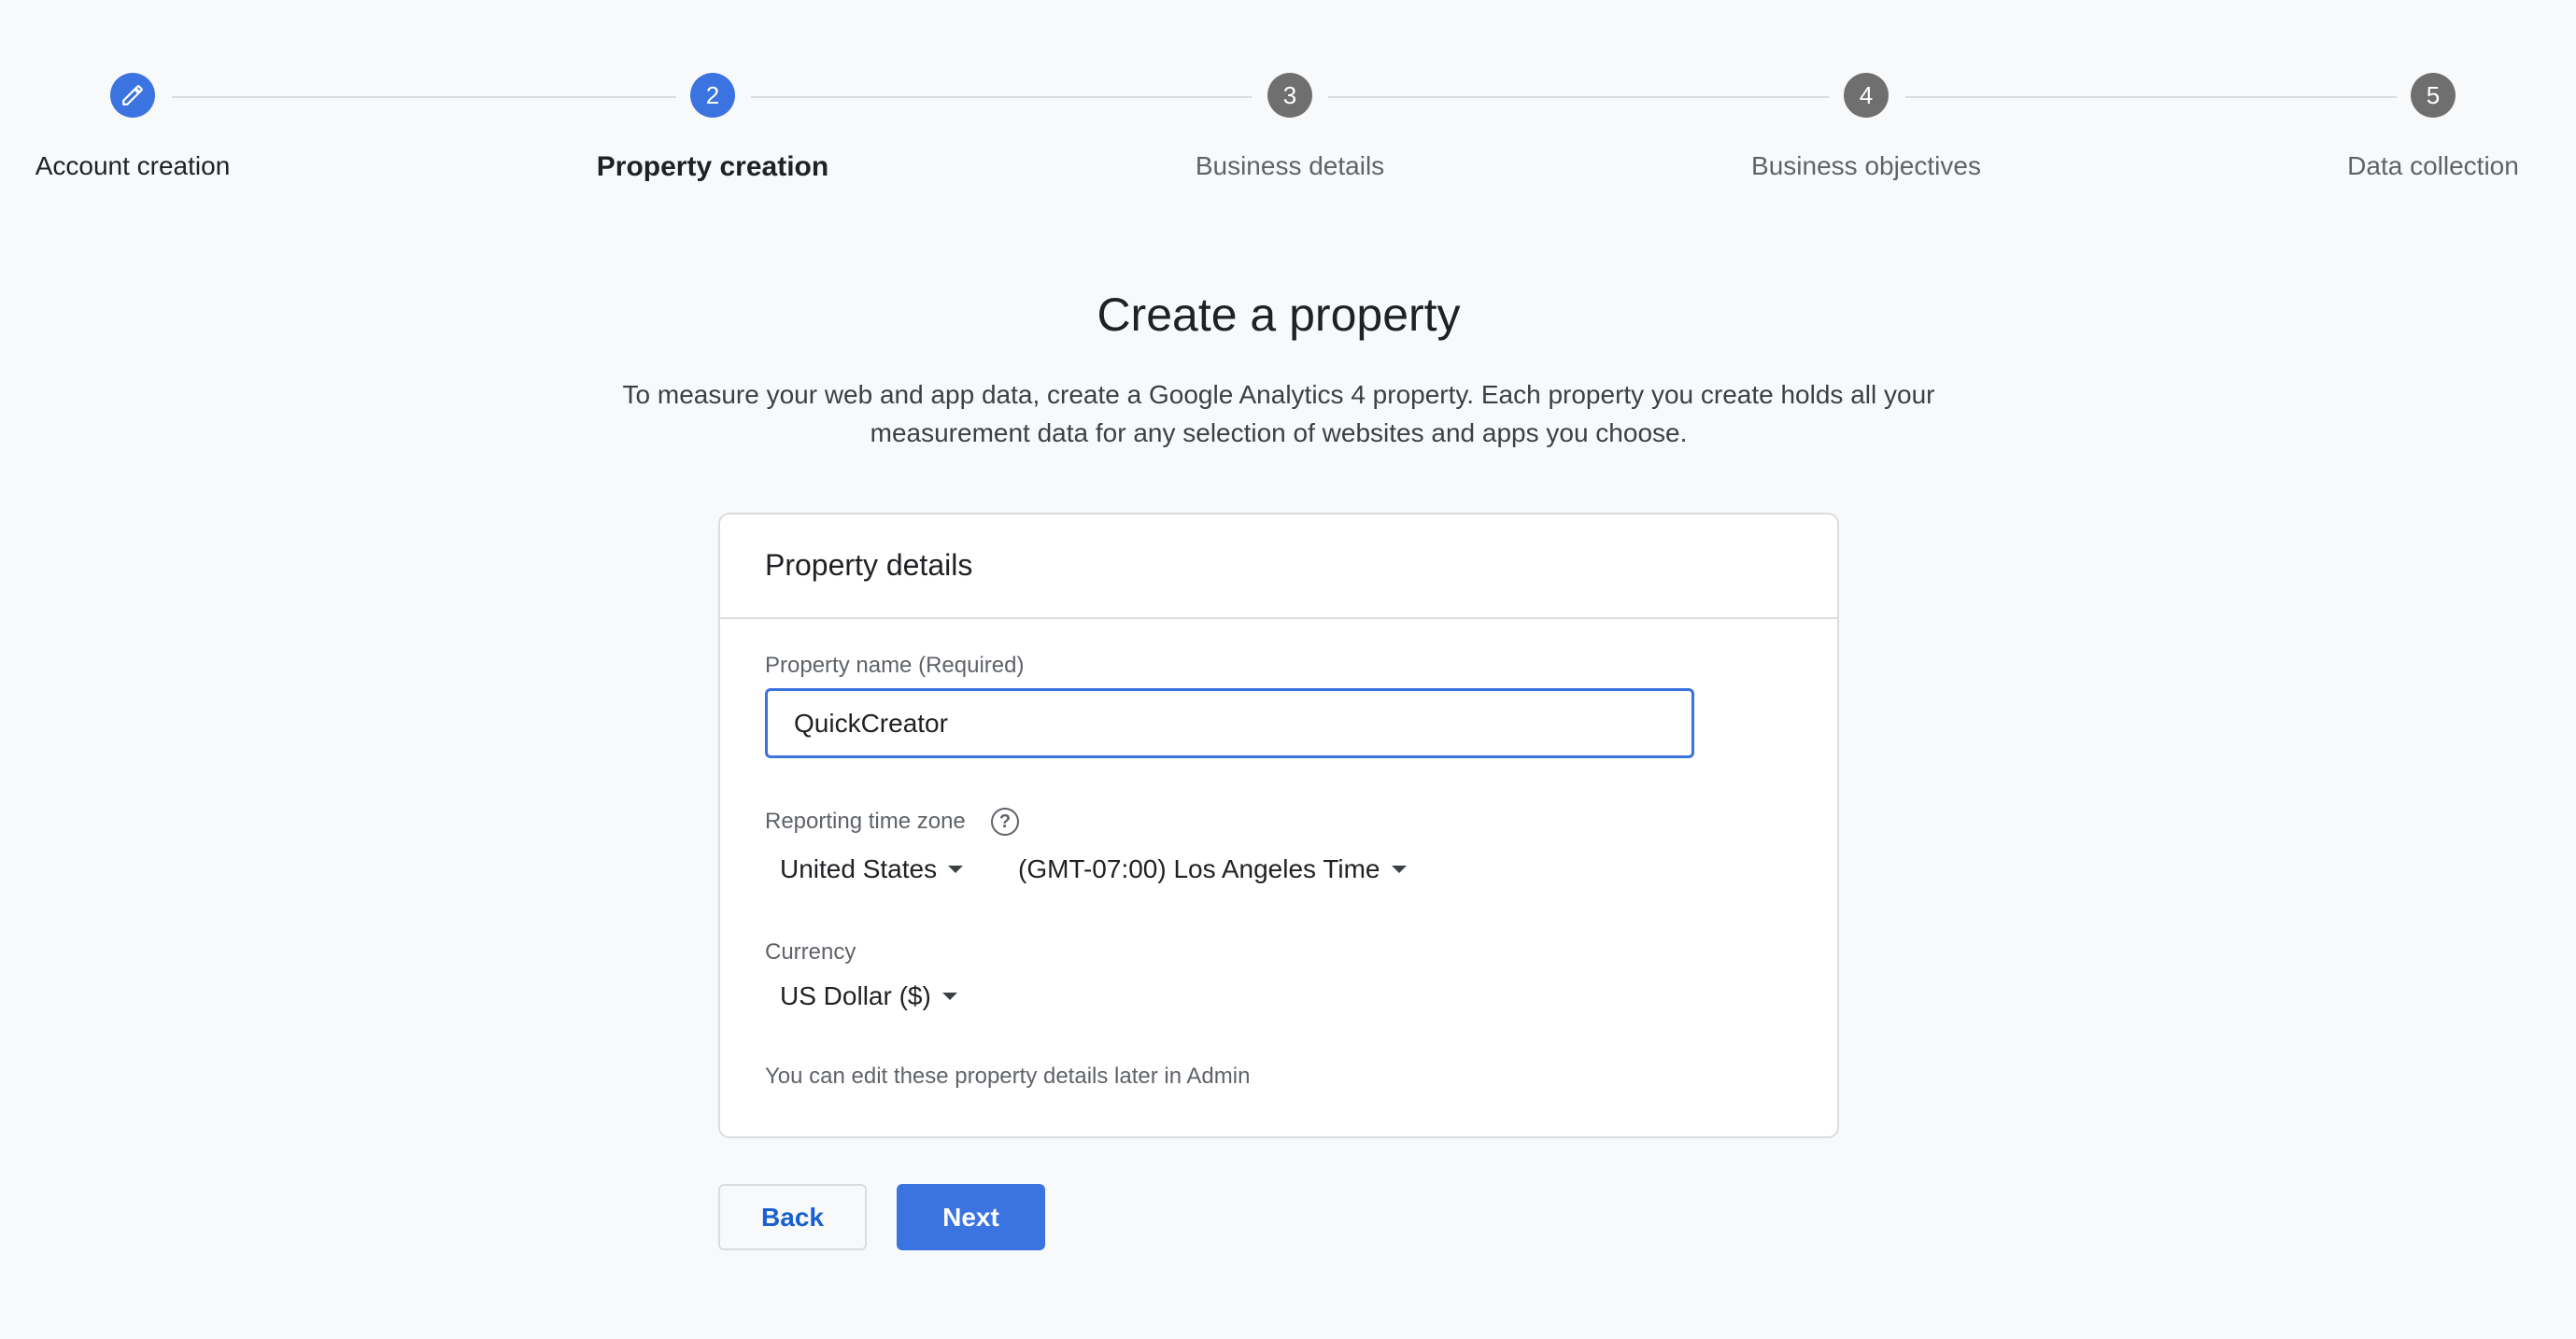 The width and height of the screenshot is (2576, 1339). Describe the element at coordinates (1279, 315) in the screenshot. I see `page-title: Create a property` at that location.